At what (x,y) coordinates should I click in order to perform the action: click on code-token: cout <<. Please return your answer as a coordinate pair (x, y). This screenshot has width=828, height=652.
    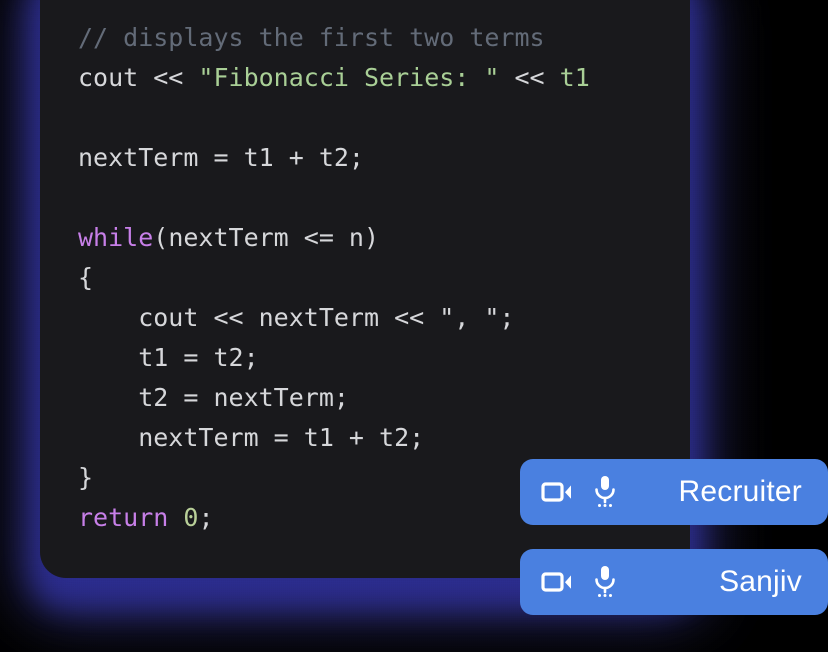
    Looking at the image, I should click on (138, 77).